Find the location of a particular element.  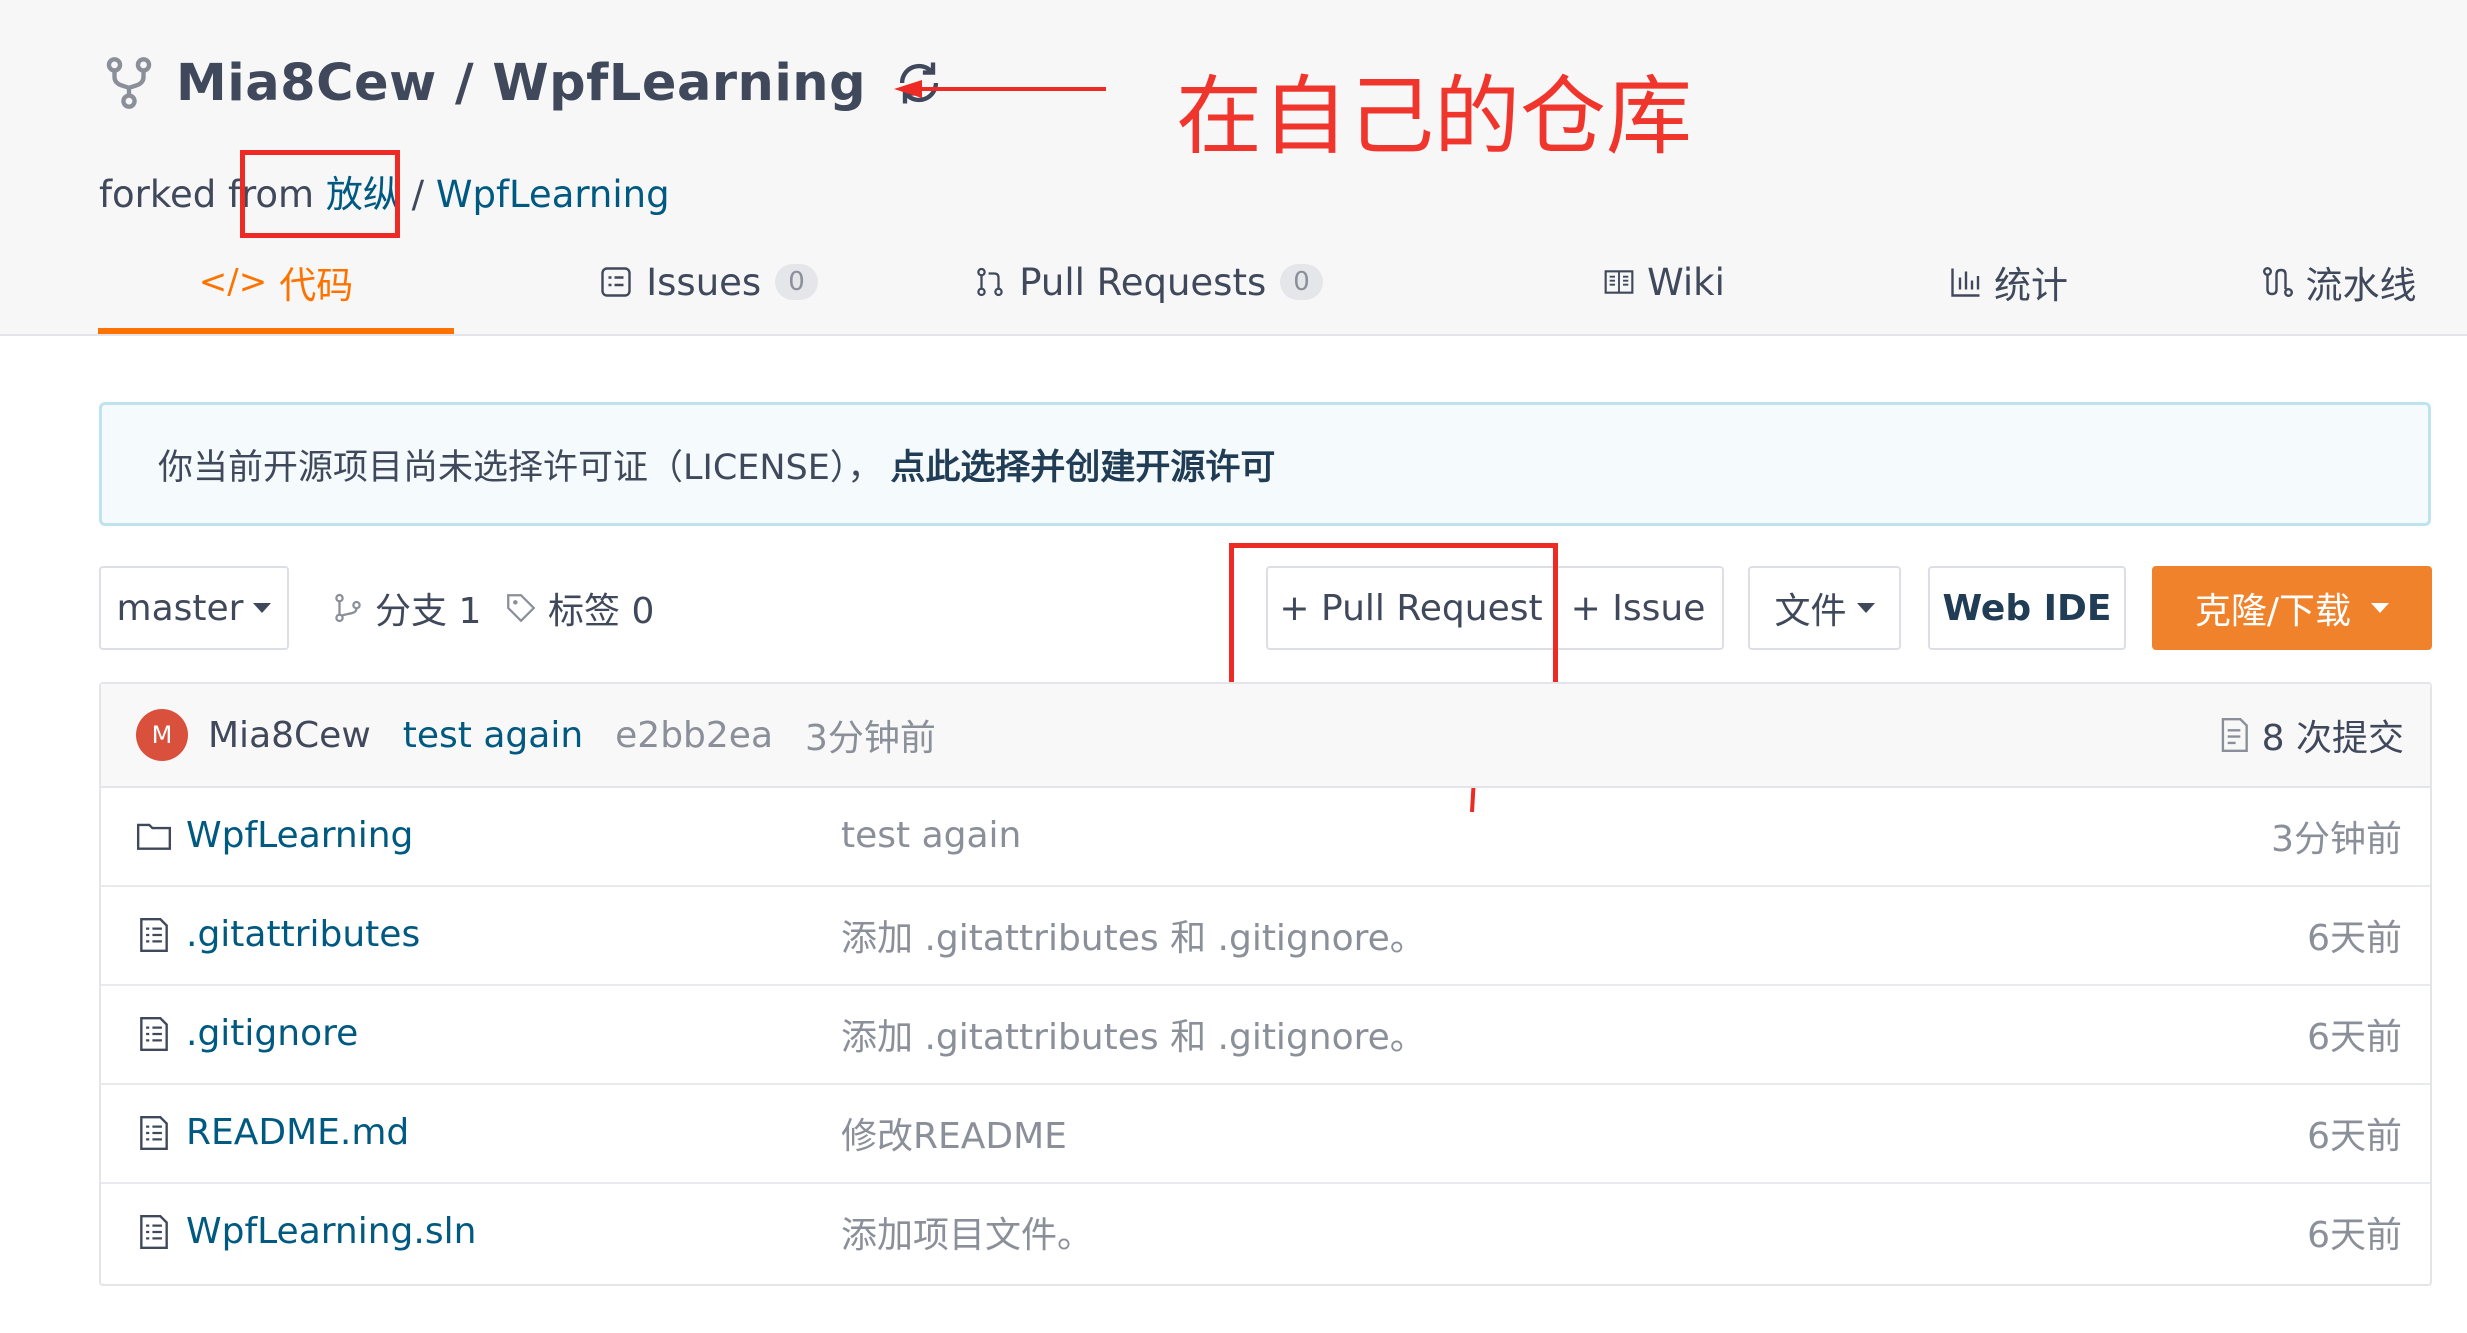

file-name: .gitignore is located at coordinates (272, 1033).